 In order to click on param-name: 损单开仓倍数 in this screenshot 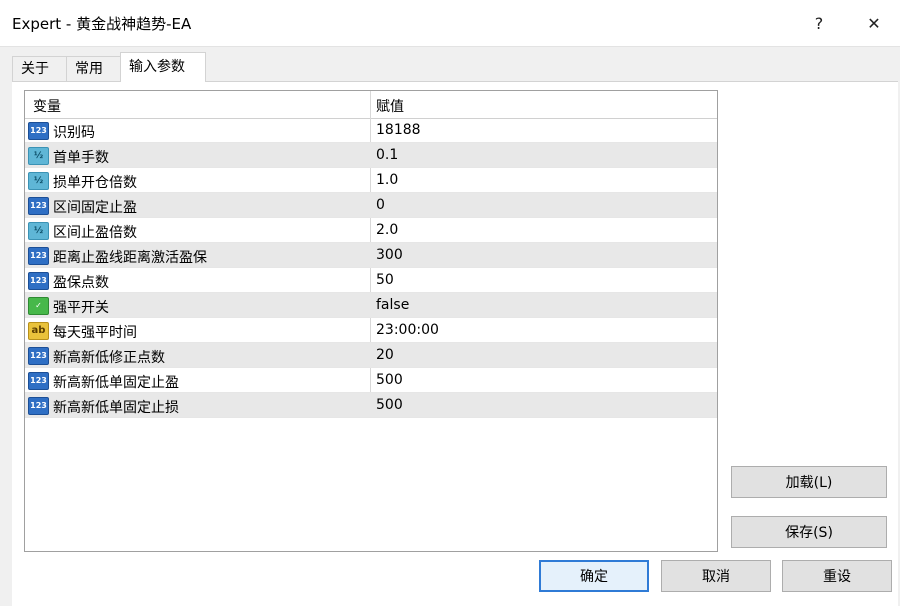, I will do `click(95, 183)`.